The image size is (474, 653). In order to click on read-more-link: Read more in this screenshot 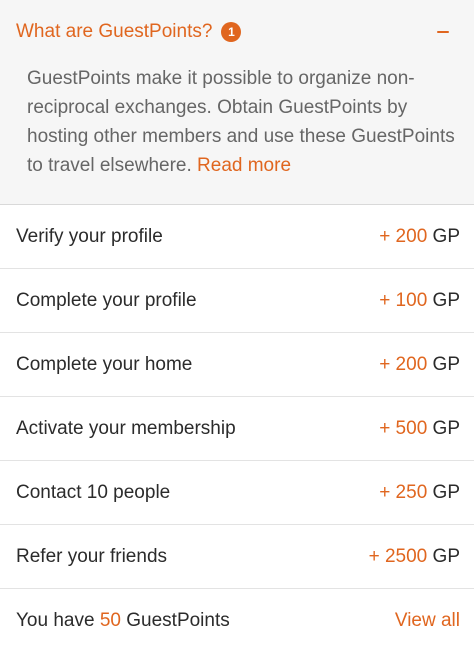, I will do `click(244, 165)`.